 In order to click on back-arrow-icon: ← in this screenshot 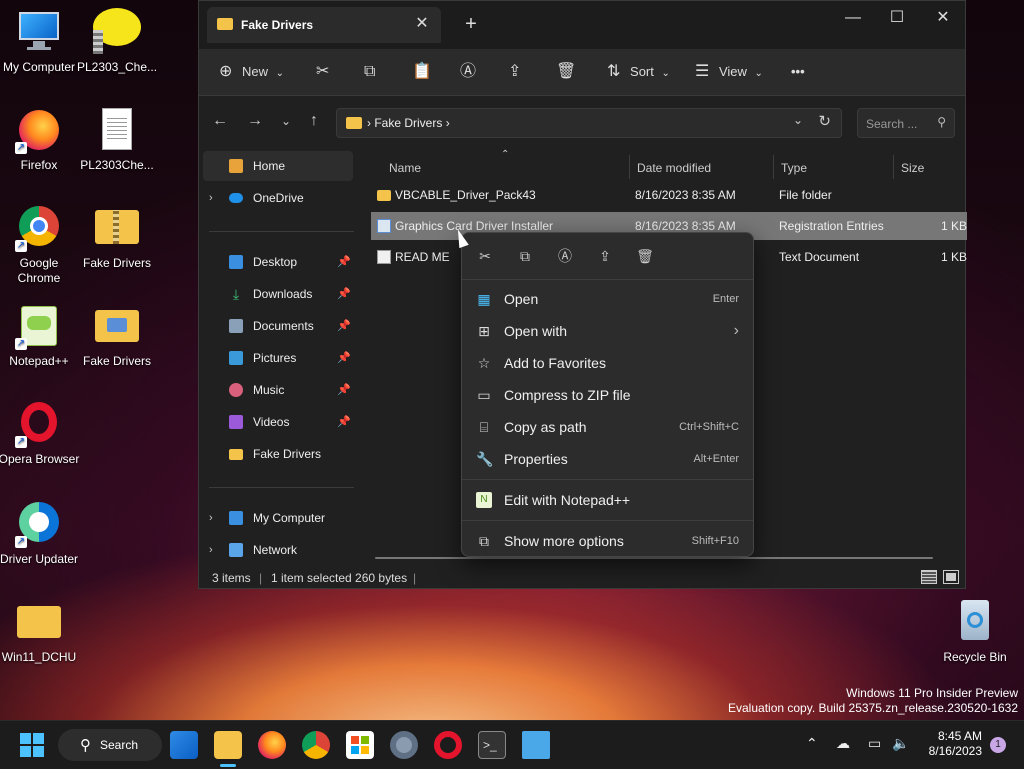, I will do `click(220, 121)`.